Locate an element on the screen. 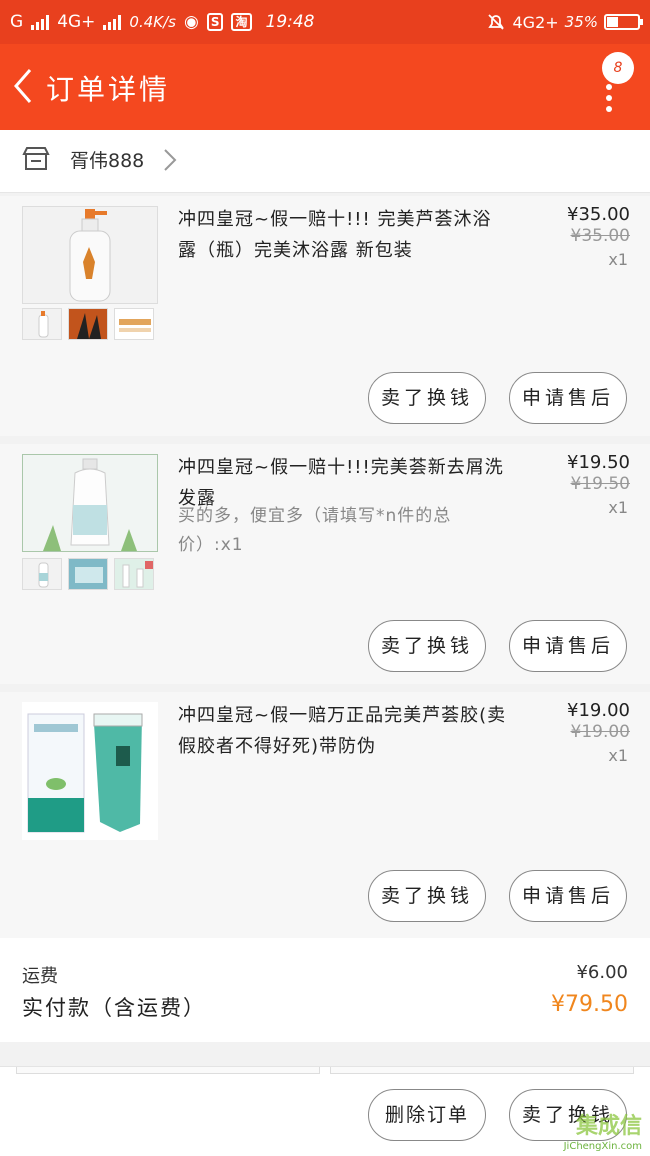 The height and width of the screenshot is (1156, 650). watermark-text: JiChengXin.com is located at coordinates (602, 1146).